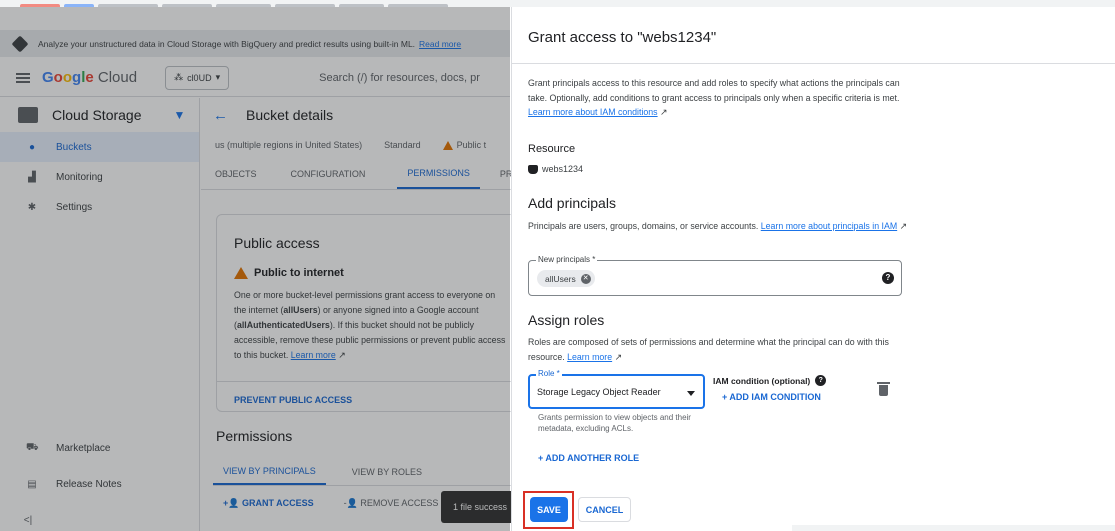 The height and width of the screenshot is (531, 1115). What do you see at coordinates (953, 528) in the screenshot?
I see `scroll-shadow` at bounding box center [953, 528].